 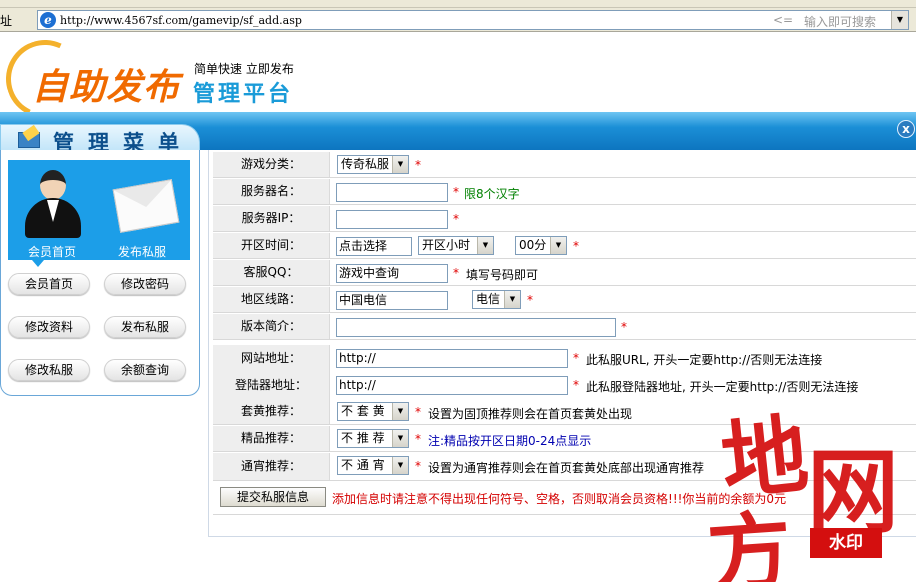 I want to click on logo-subtitle: 管理平台, so click(x=243, y=94).